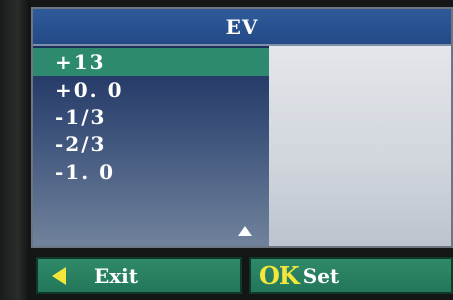 The width and height of the screenshot is (453, 300). I want to click on scroll-up-icon, so click(245, 231).